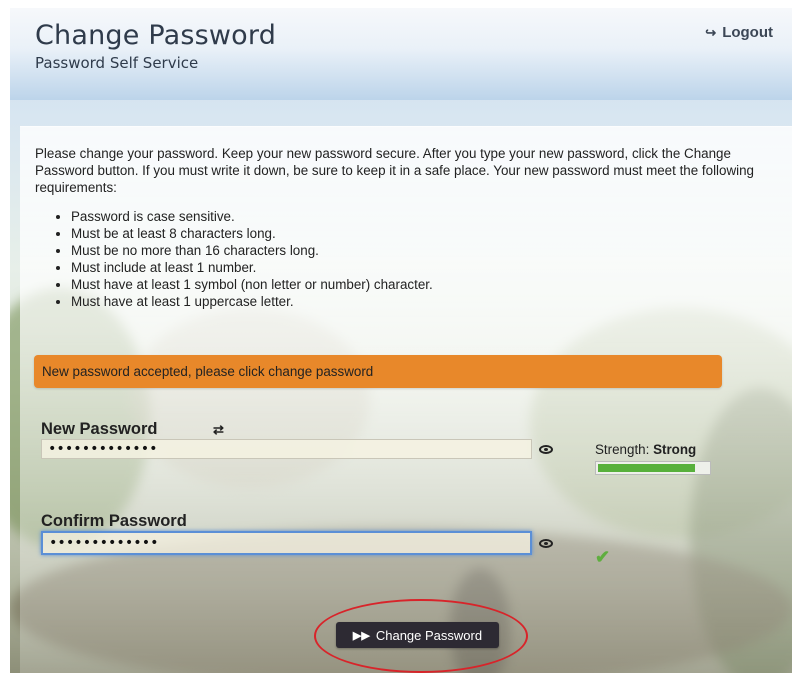 The image size is (793, 673). I want to click on page-title: Change Password, so click(156, 35).